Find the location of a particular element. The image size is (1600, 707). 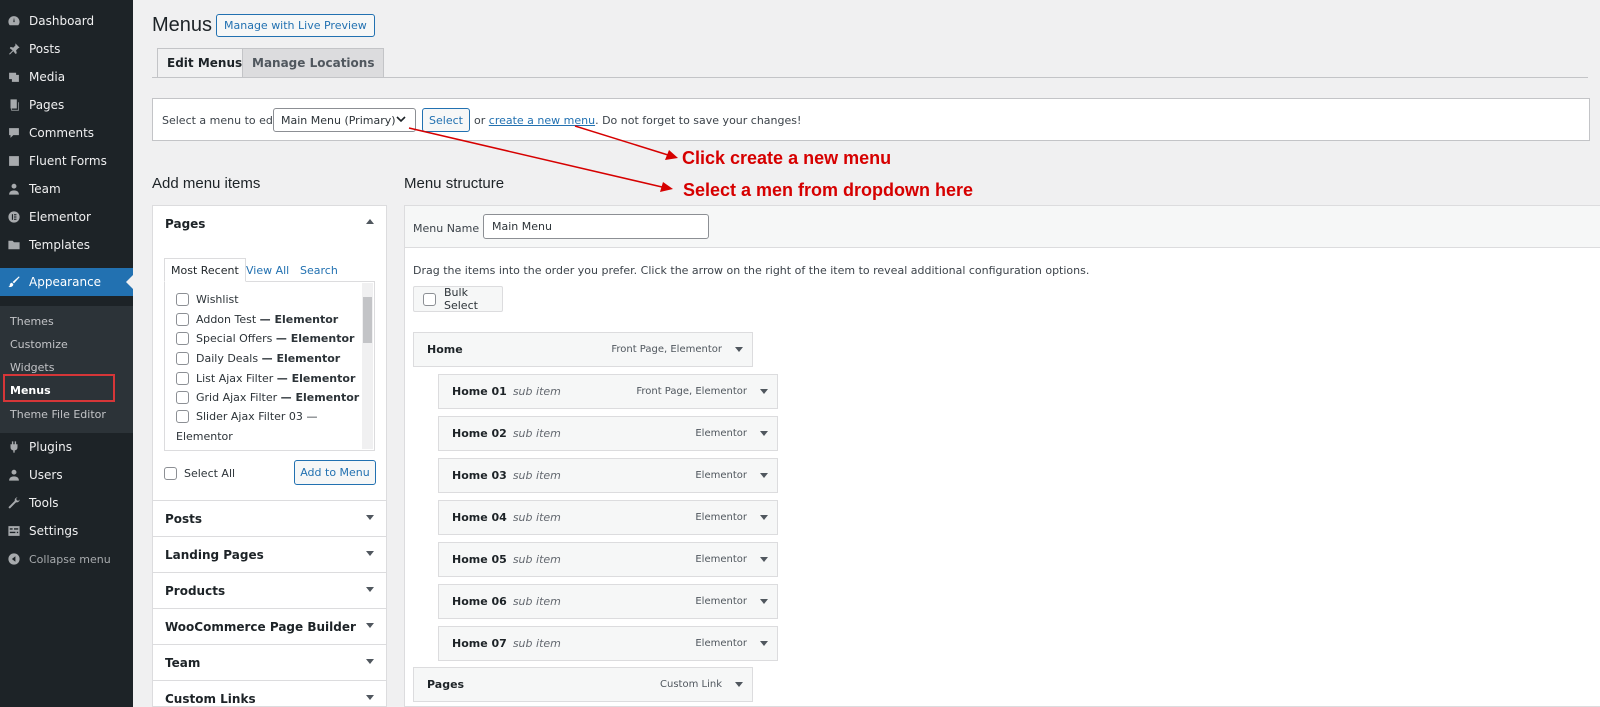

menu-item: Home 06 sub item Elementor is located at coordinates (608, 601).